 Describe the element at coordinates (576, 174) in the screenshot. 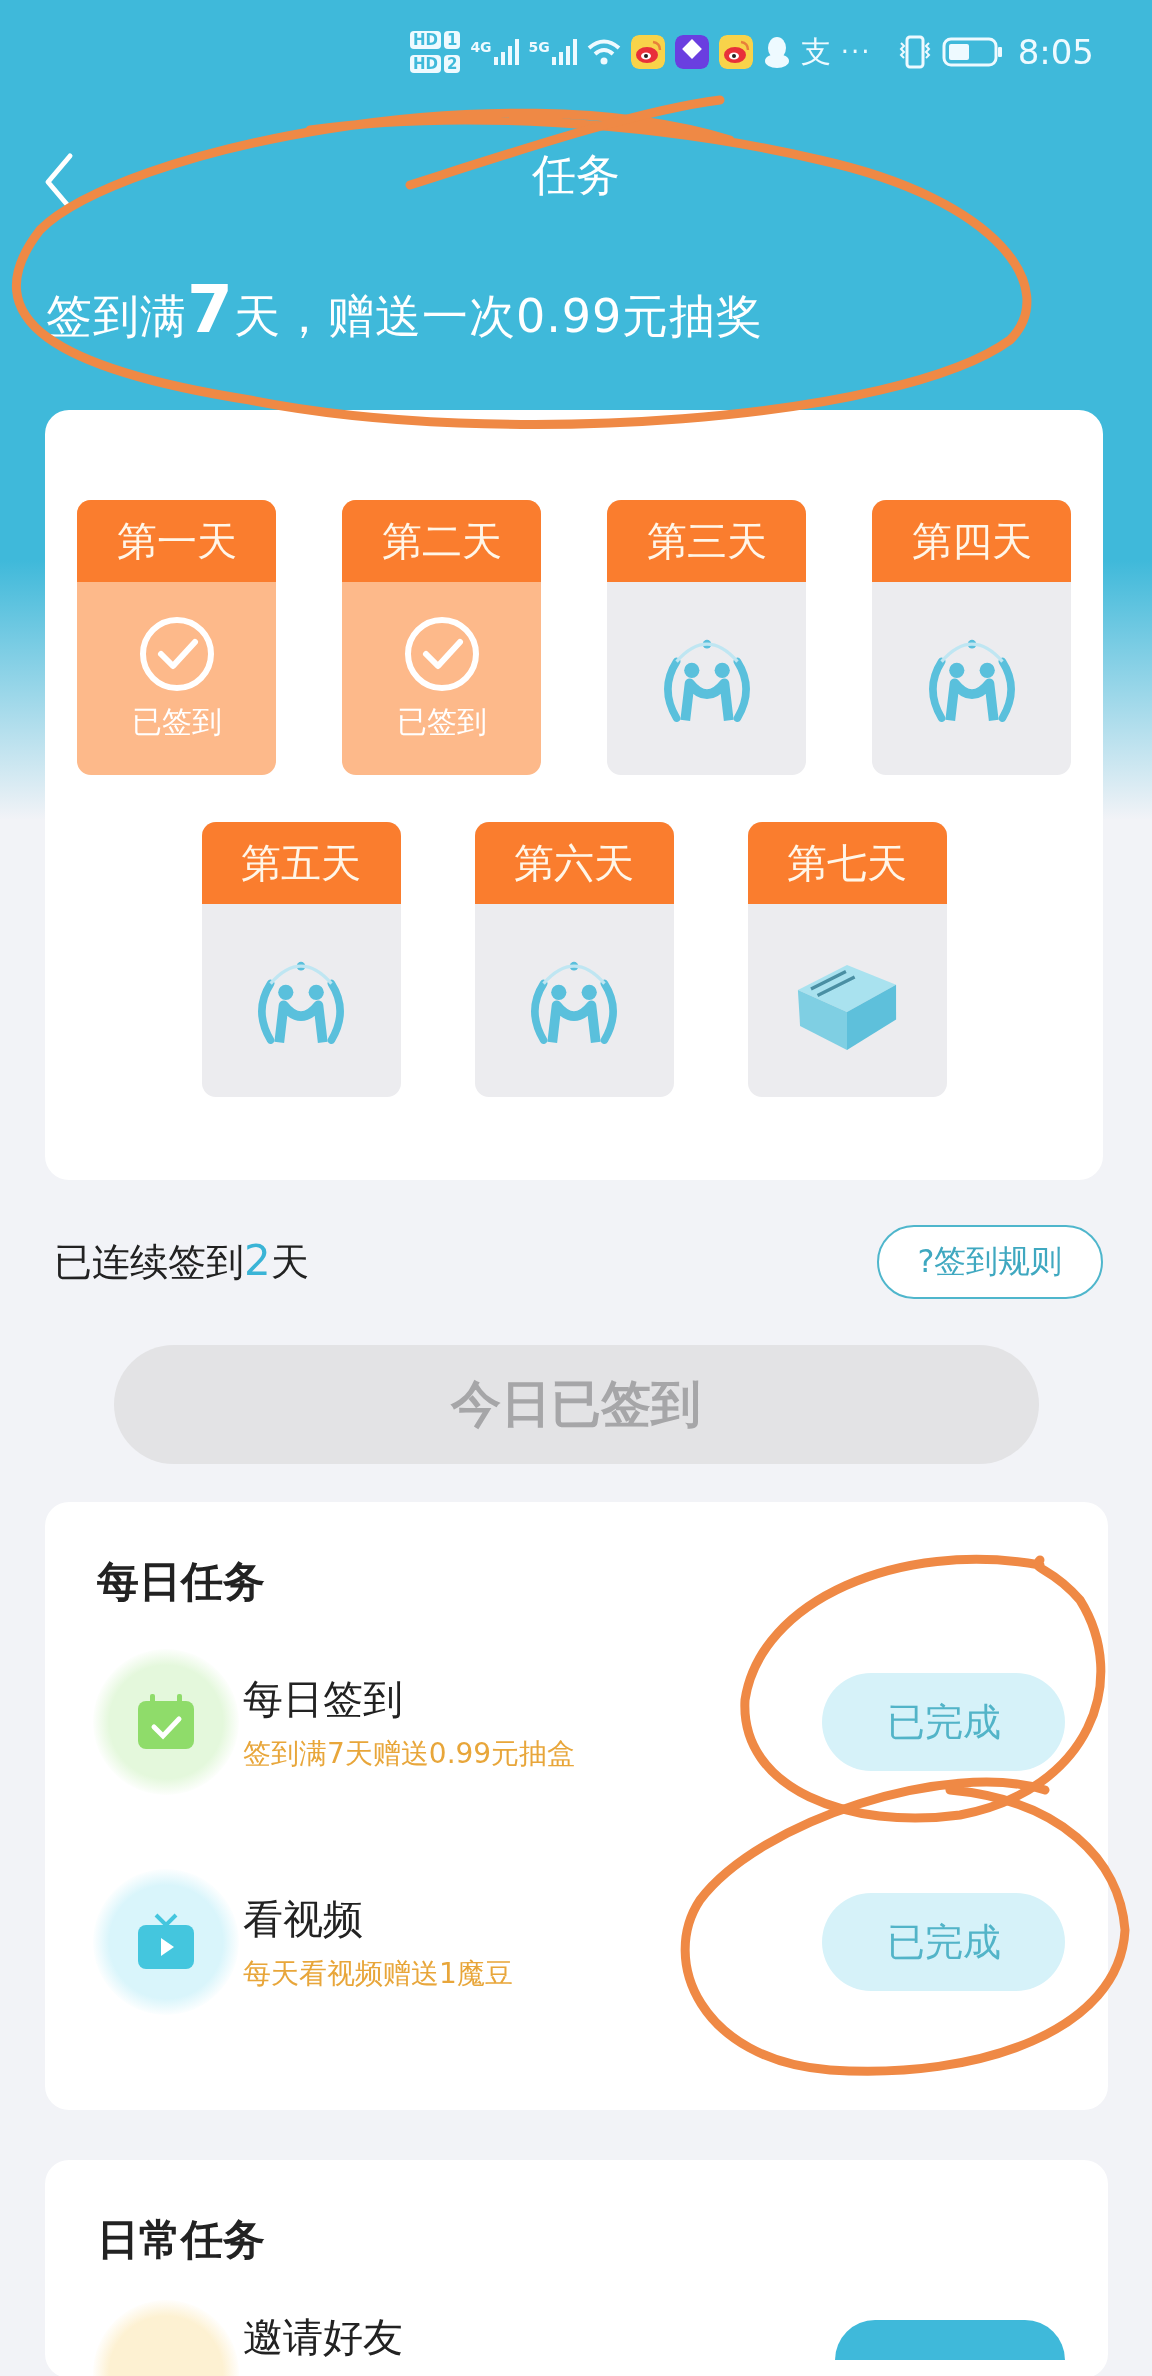

I see `page-title: 任务` at that location.